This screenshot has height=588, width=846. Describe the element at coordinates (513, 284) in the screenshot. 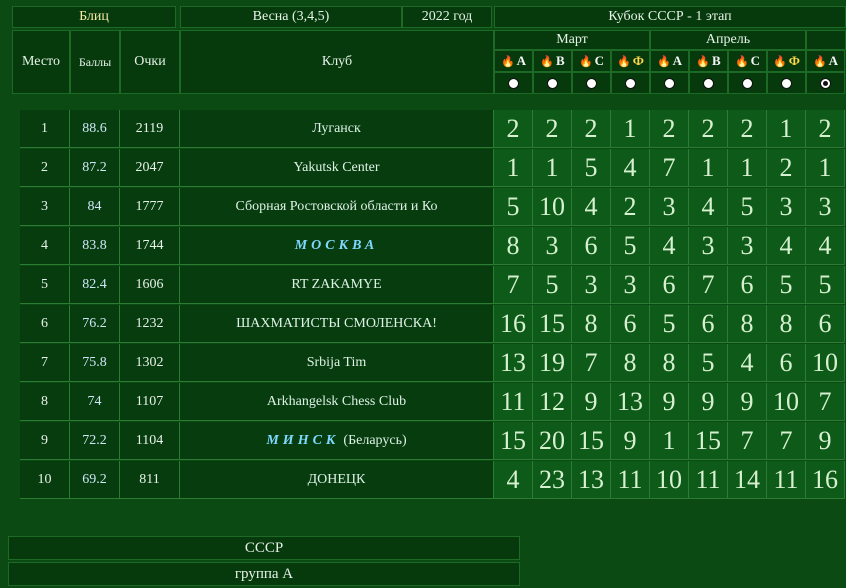

I see `result-value: 7` at that location.